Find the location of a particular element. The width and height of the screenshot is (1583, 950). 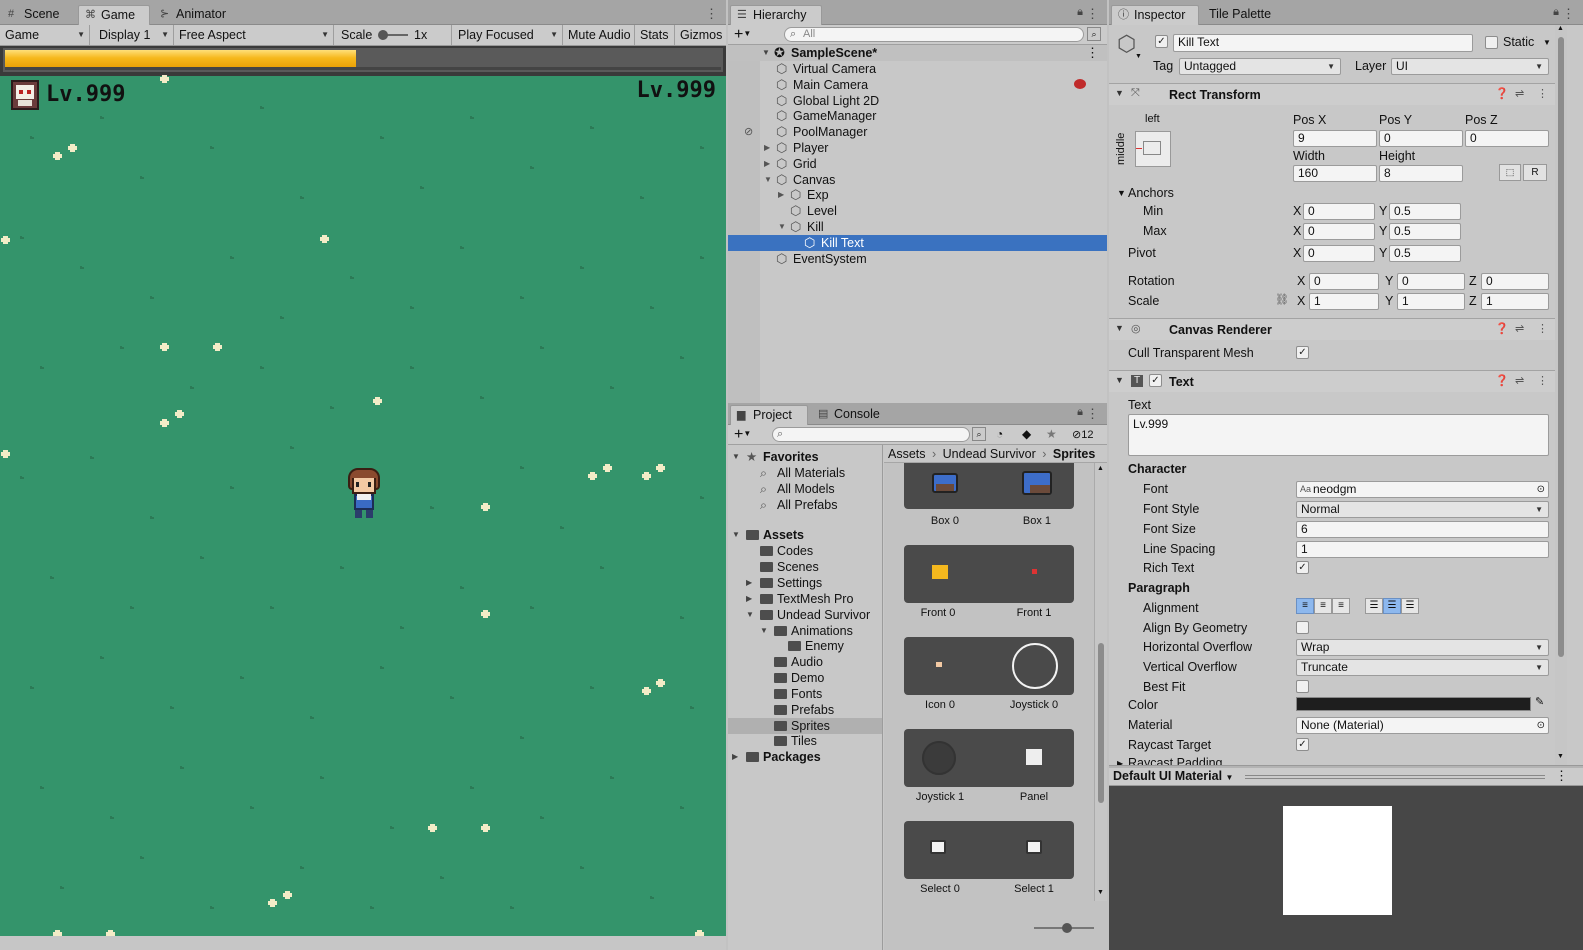

vertical-overflow-dropdown: Truncate ▼ is located at coordinates (1422, 667).